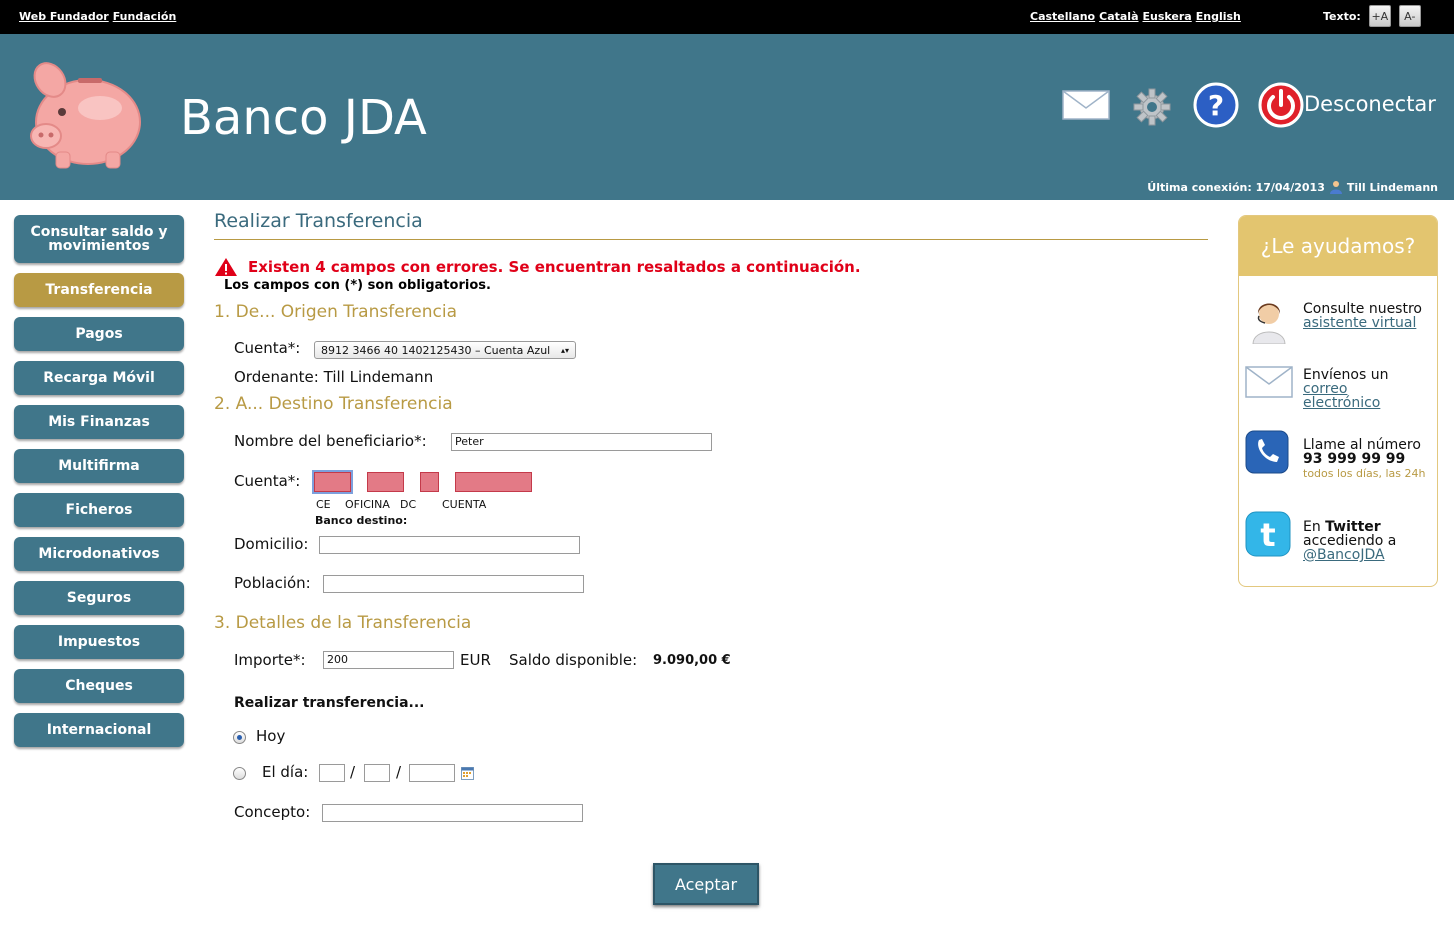  What do you see at coordinates (145, 16) in the screenshot?
I see `fundacion-link: Fundación` at bounding box center [145, 16].